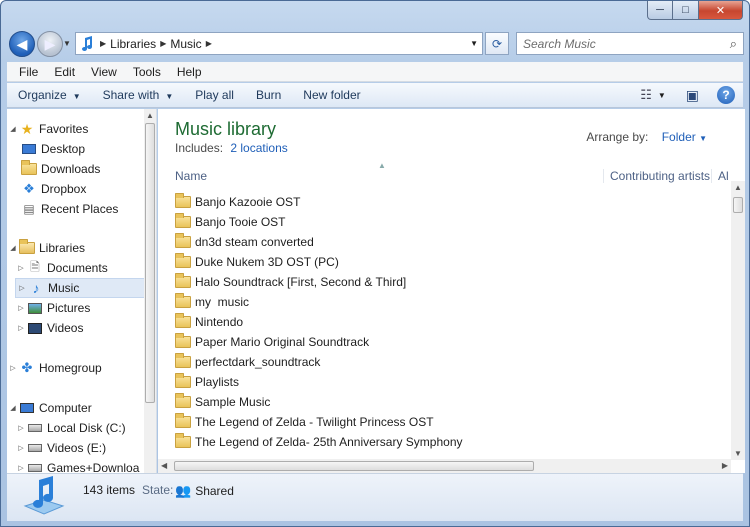 The width and height of the screenshot is (750, 527). What do you see at coordinates (646, 95) in the screenshot?
I see `view-options-icon: ☷` at bounding box center [646, 95].